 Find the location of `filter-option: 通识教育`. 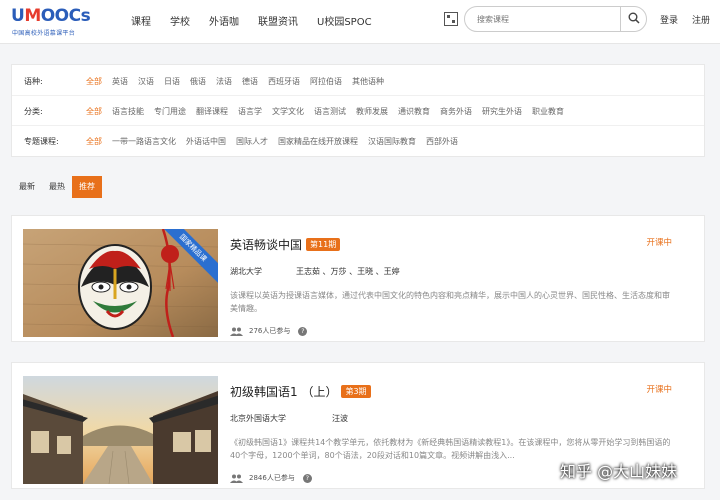

filter-option: 通识教育 is located at coordinates (414, 111).